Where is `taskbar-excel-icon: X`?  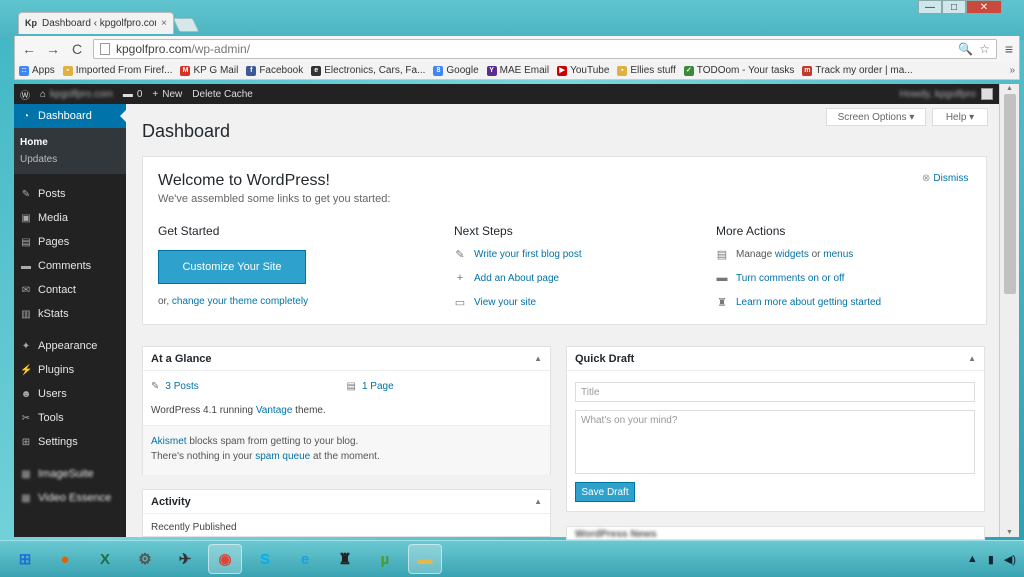
taskbar-excel-icon: X is located at coordinates (105, 559).